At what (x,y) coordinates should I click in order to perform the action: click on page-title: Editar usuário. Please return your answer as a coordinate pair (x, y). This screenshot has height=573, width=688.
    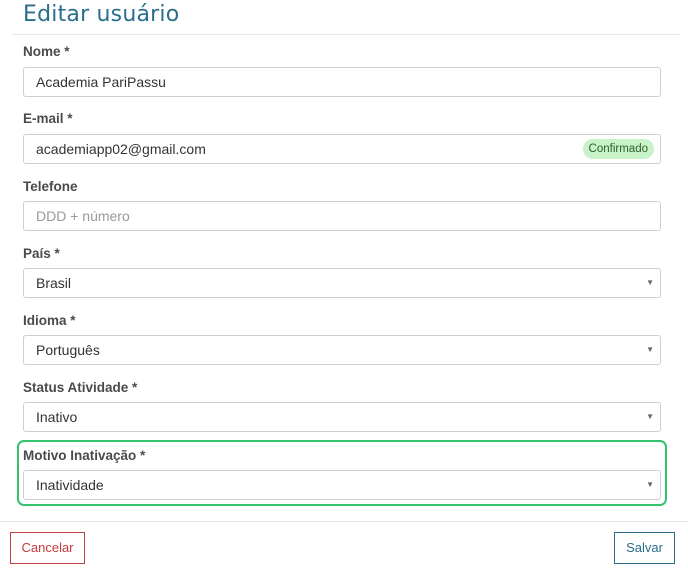
    Looking at the image, I should click on (101, 14).